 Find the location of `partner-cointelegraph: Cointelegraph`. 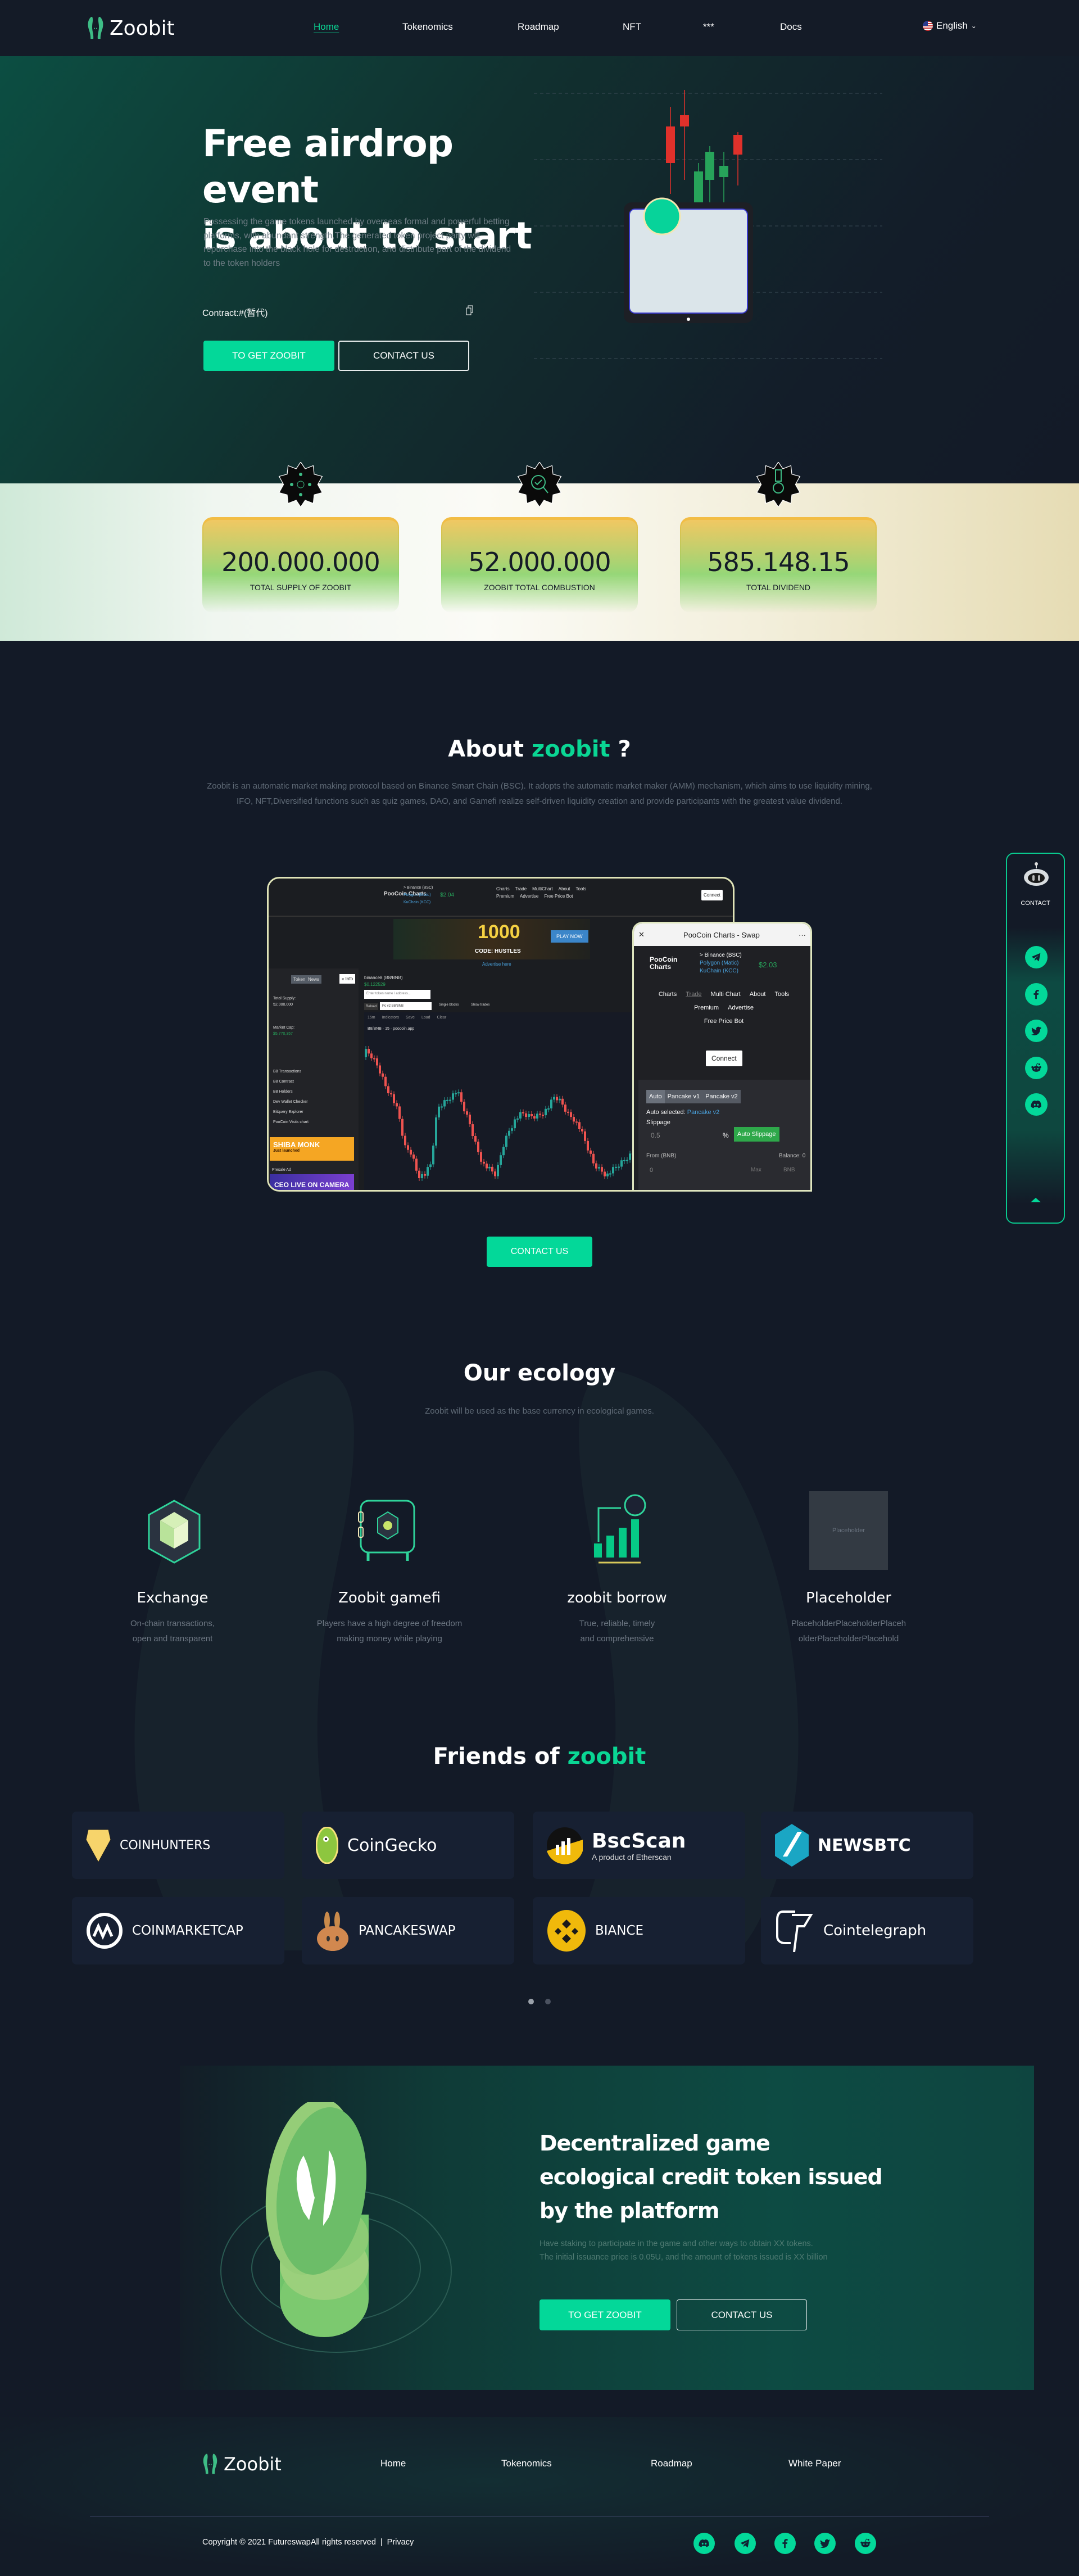

partner-cointelegraph: Cointelegraph is located at coordinates (867, 1930).